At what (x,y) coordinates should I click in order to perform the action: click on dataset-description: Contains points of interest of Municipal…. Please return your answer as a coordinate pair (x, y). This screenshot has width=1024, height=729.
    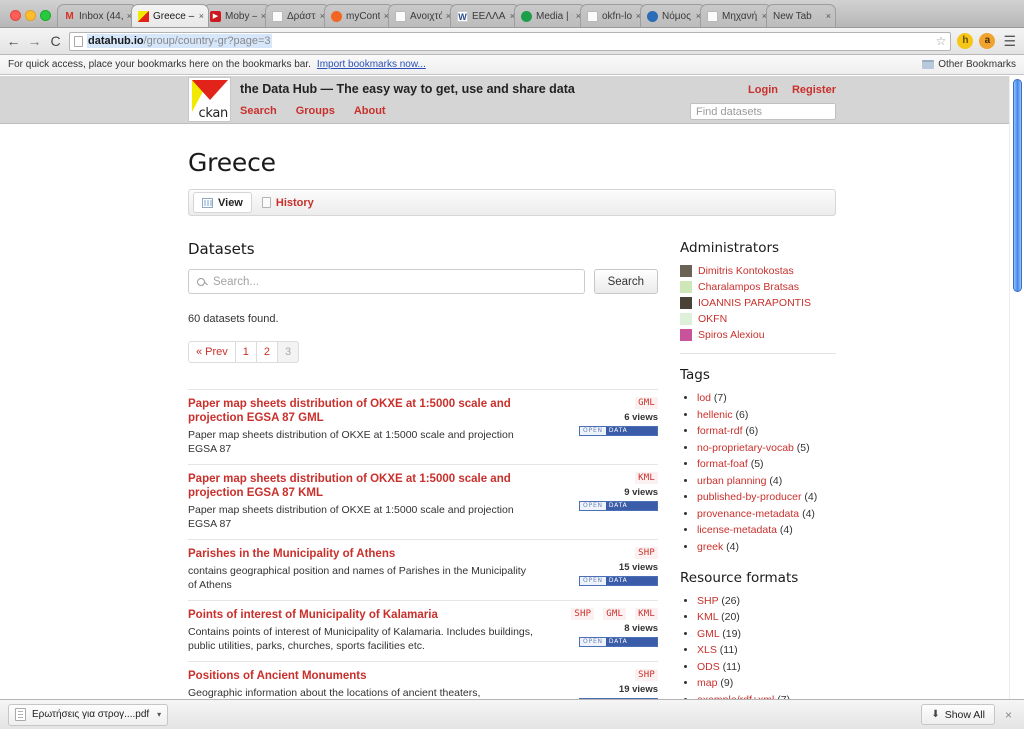
    Looking at the image, I should click on (360, 639).